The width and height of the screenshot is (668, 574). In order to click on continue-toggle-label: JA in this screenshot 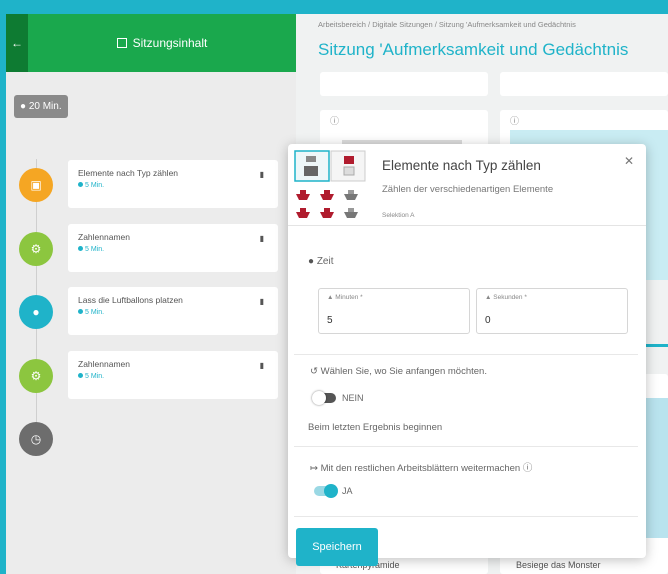, I will do `click(347, 491)`.